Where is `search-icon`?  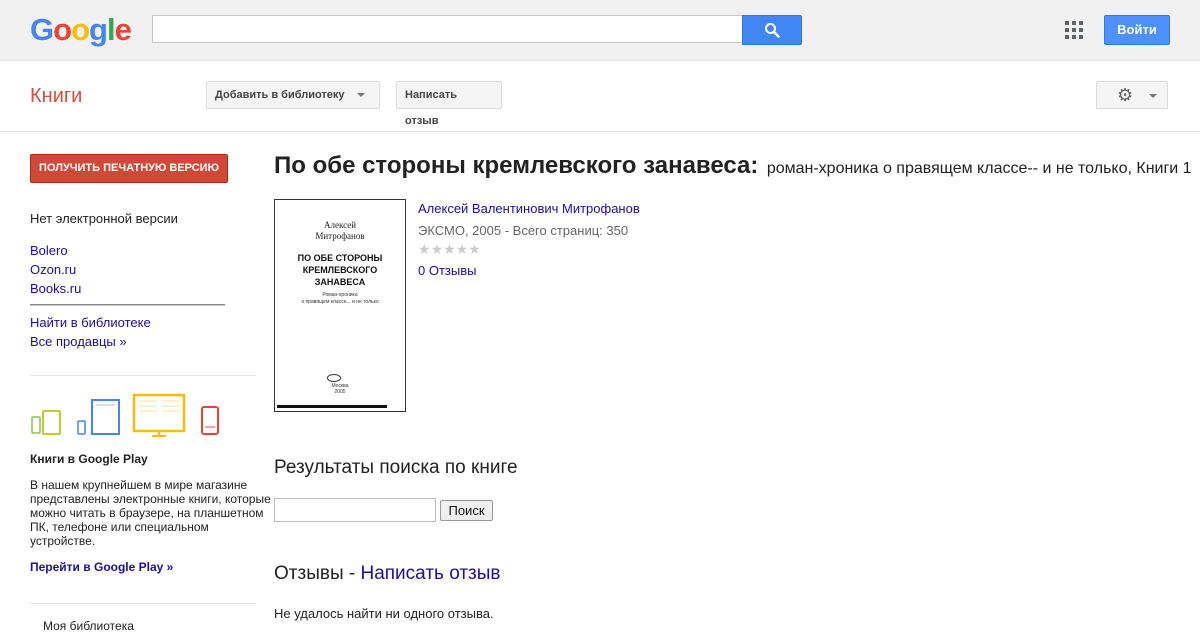
search-icon is located at coordinates (772, 30).